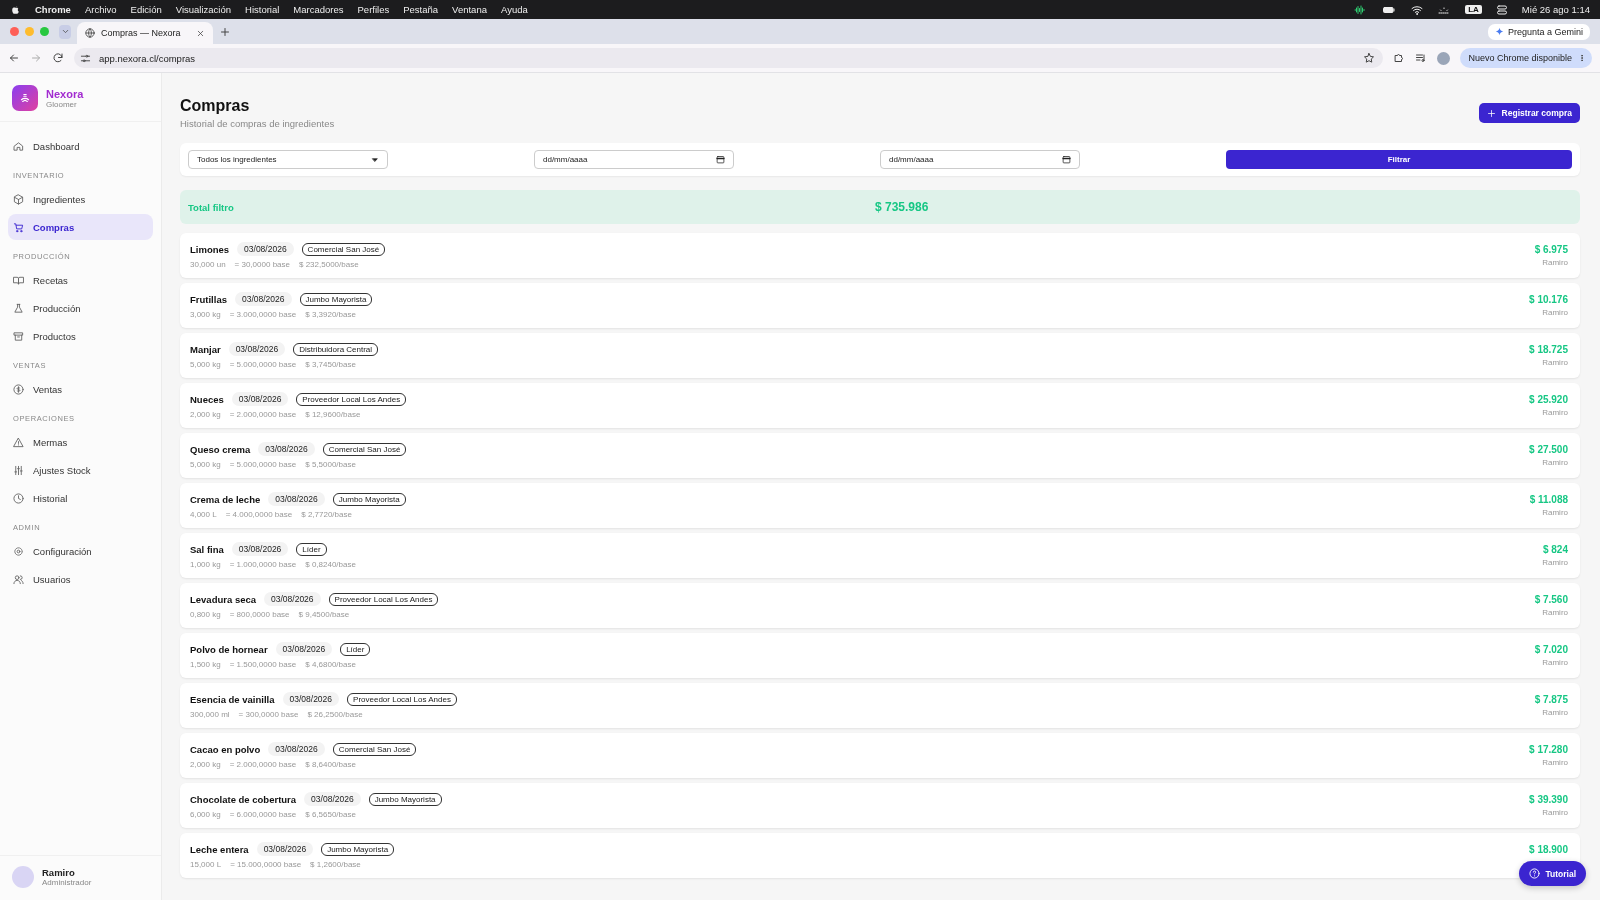 This screenshot has width=1600, height=900. Describe the element at coordinates (383, 599) in the screenshot. I see `supplier-tag: Proveedor Local Los Andes` at that location.